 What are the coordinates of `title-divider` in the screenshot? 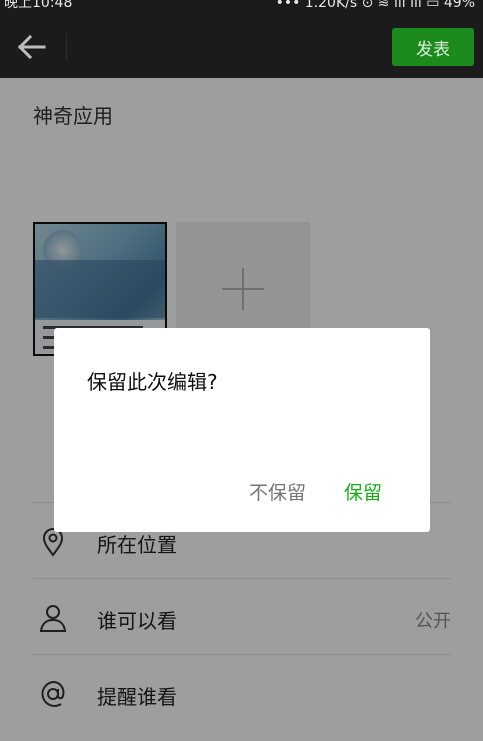 It's located at (66, 47).